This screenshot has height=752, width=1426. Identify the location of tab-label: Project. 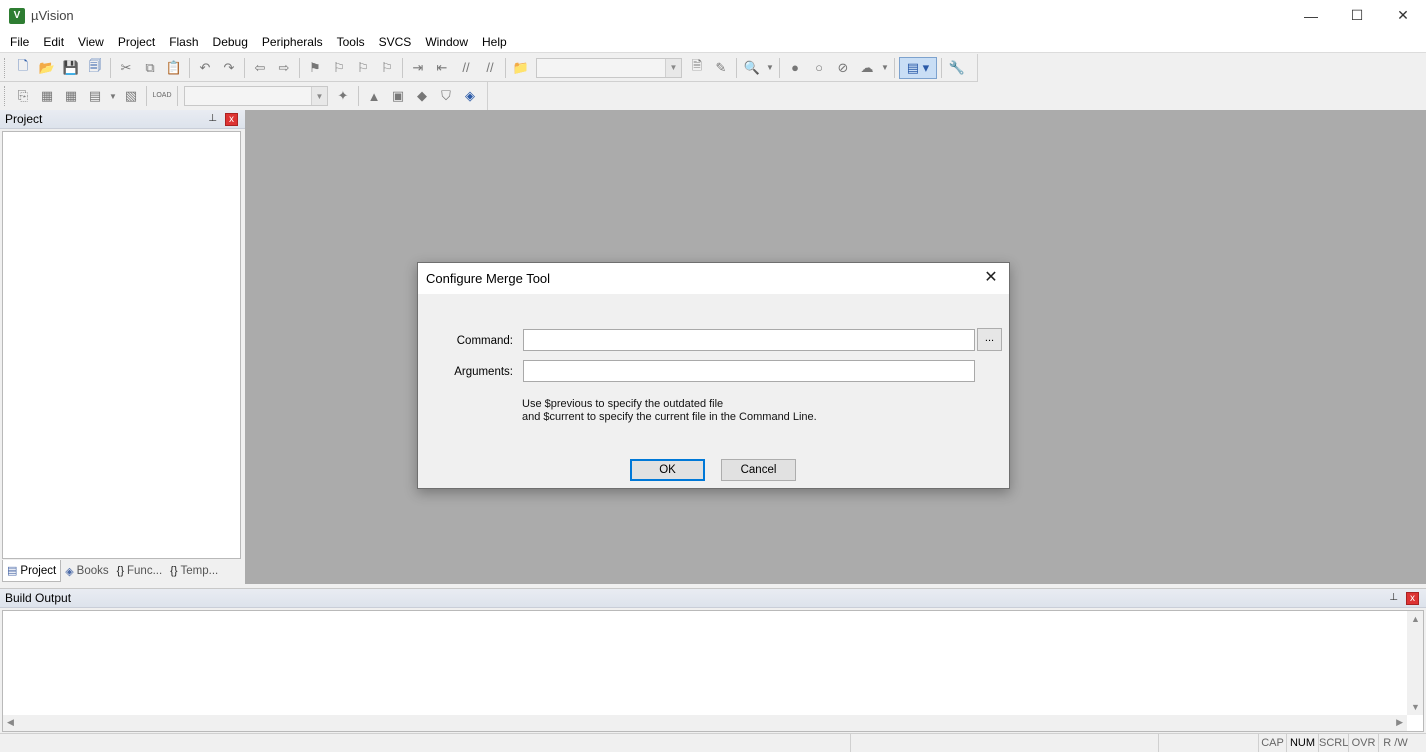
(38, 570).